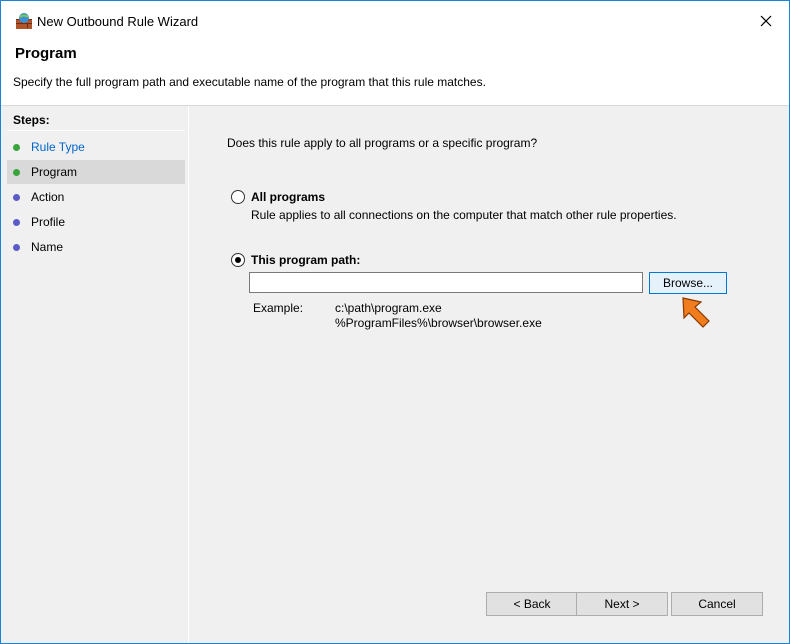 The height and width of the screenshot is (644, 790). Describe the element at coordinates (717, 604) in the screenshot. I see `cancel-button: Cancel` at that location.